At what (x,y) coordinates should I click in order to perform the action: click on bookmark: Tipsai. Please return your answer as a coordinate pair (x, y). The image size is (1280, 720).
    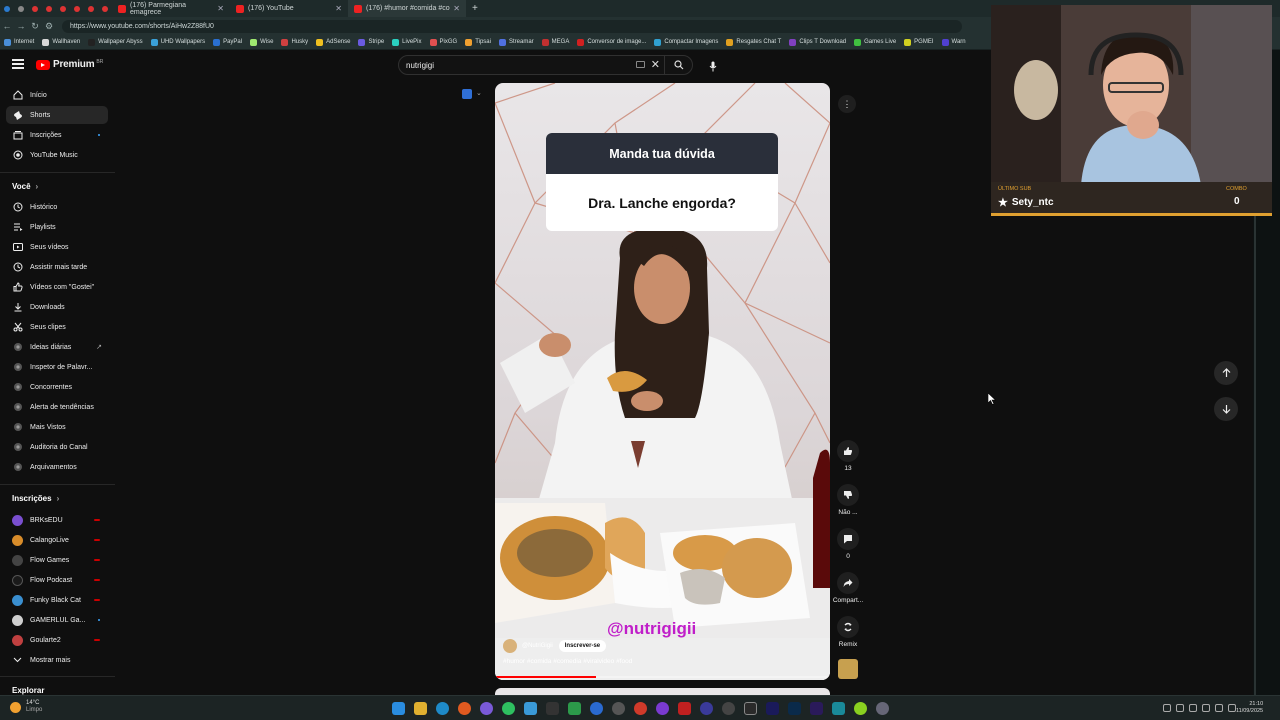
    Looking at the image, I should click on (478, 42).